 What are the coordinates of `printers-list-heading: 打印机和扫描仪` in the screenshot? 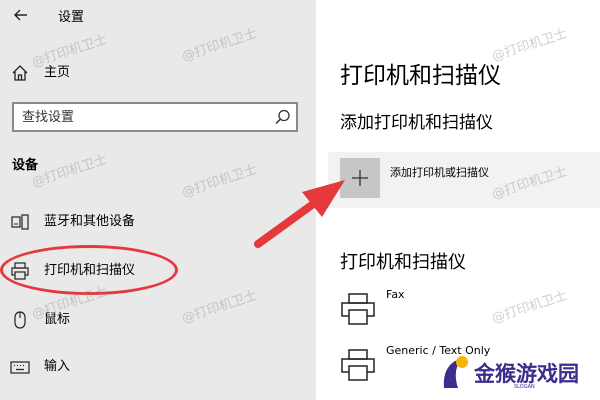 It's located at (403, 262).